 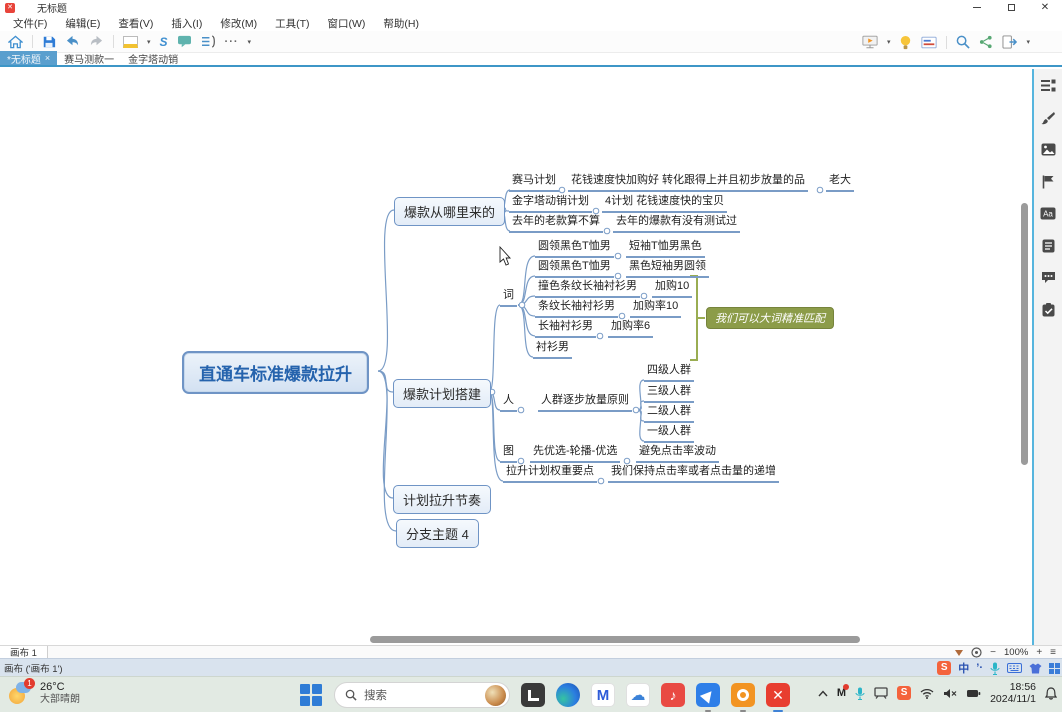 I want to click on zoom-in-button: +, so click(x=1039, y=652).